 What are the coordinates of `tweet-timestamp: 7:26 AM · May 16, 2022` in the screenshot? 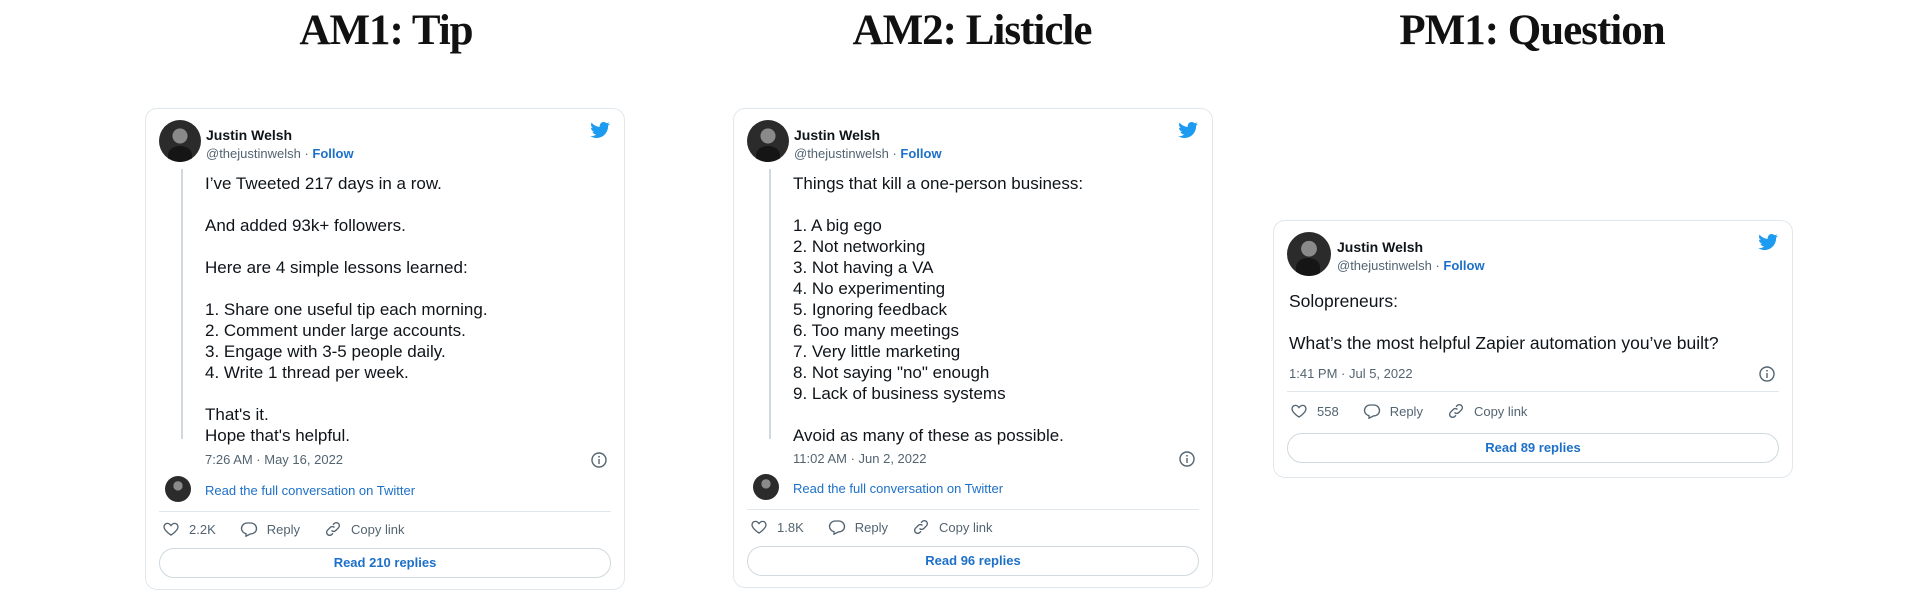 It's located at (274, 459).